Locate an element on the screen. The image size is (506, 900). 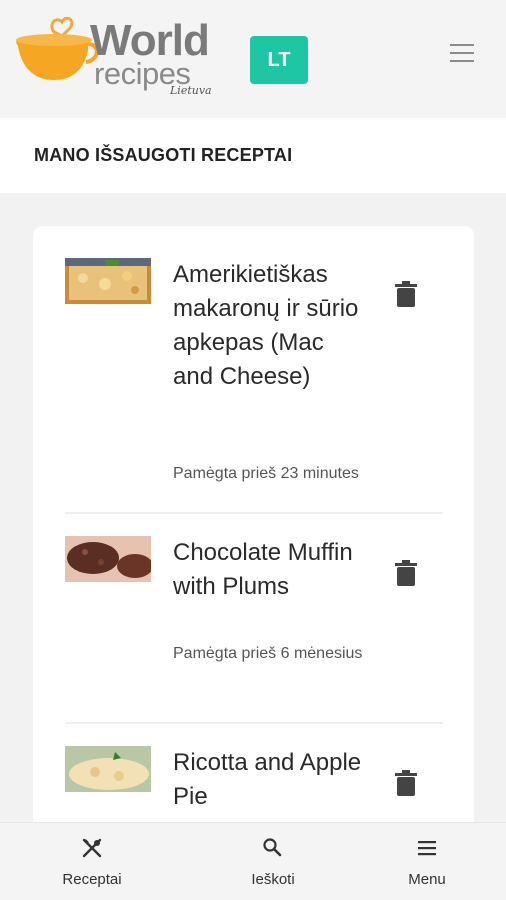
language-badge: LT is located at coordinates (279, 60).